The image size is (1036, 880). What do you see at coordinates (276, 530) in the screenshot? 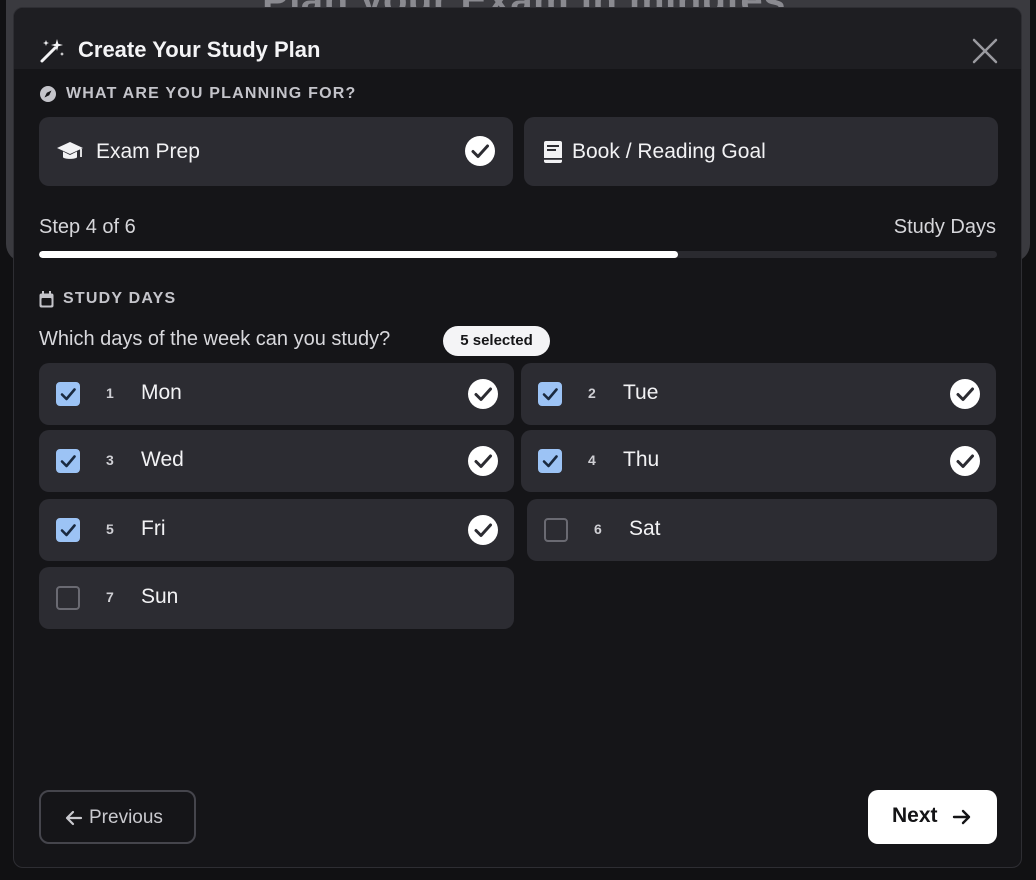
I see `day-card-fri: 5 Fri` at bounding box center [276, 530].